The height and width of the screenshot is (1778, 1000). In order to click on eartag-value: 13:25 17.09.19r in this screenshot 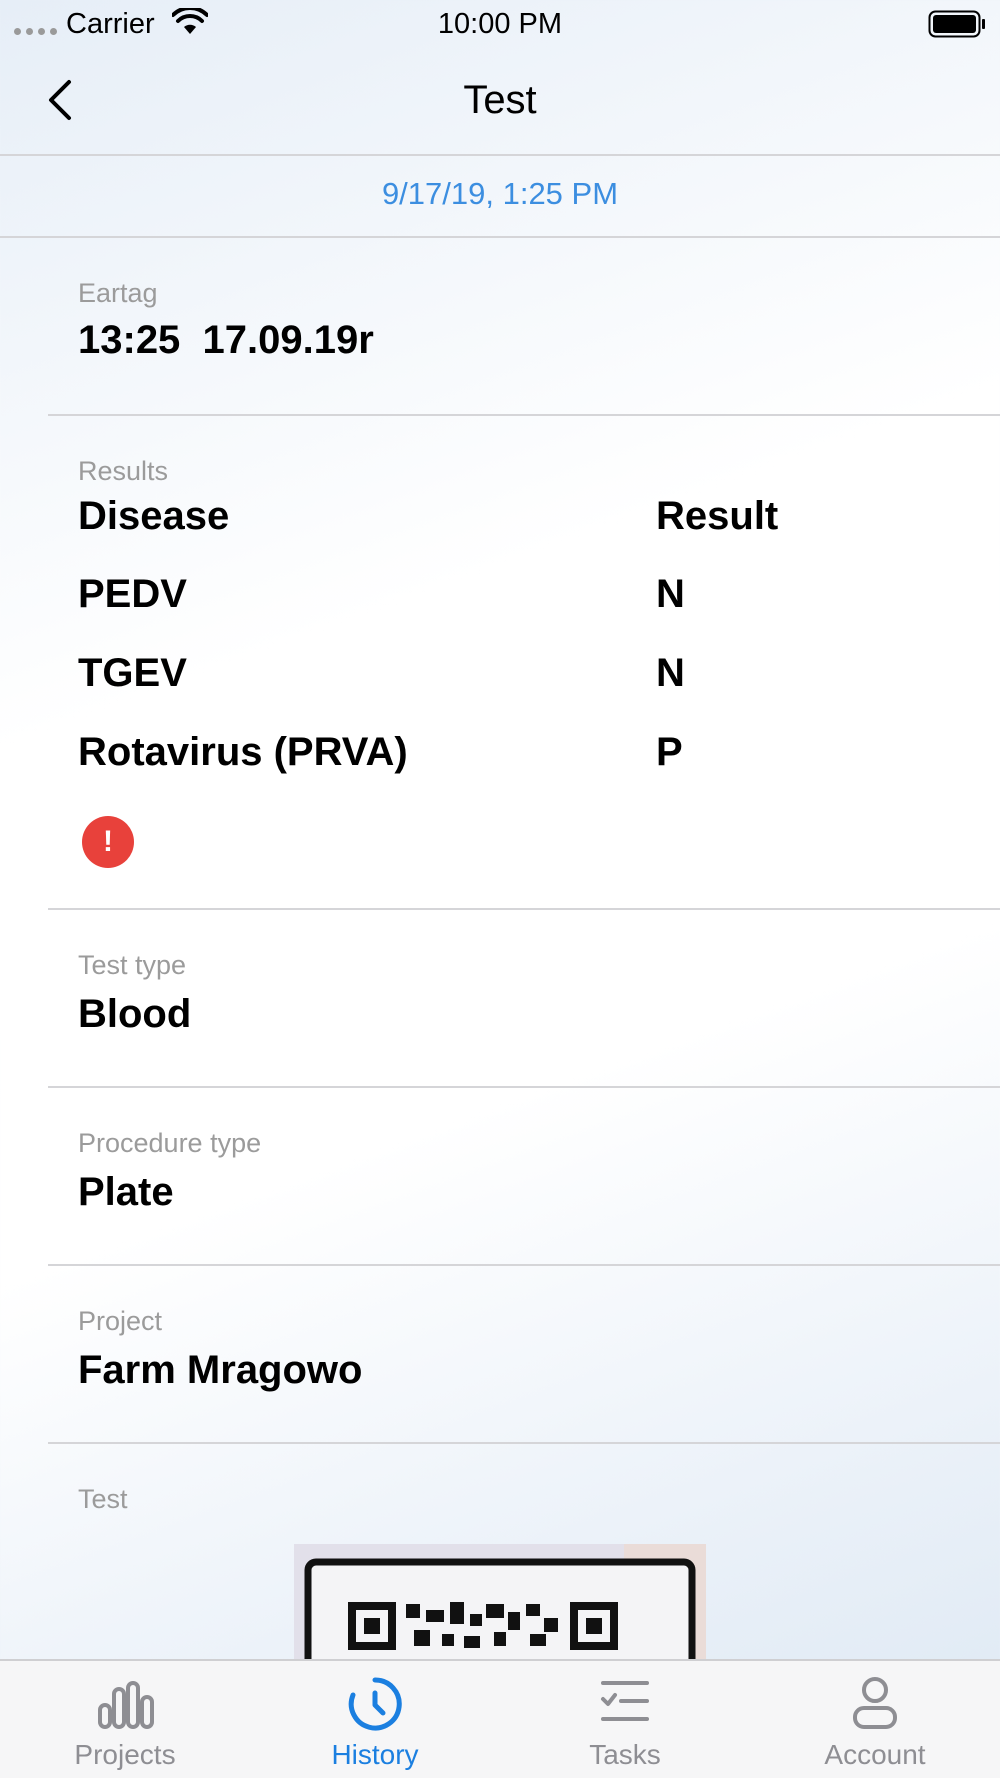, I will do `click(226, 340)`.